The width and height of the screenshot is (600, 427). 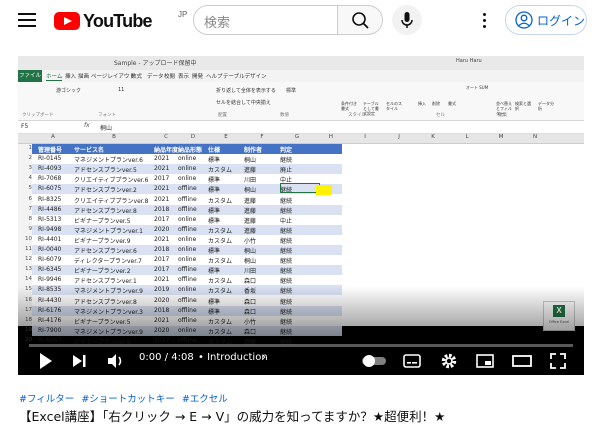 What do you see at coordinates (114, 137) in the screenshot?
I see `excel-column-header: B` at bounding box center [114, 137].